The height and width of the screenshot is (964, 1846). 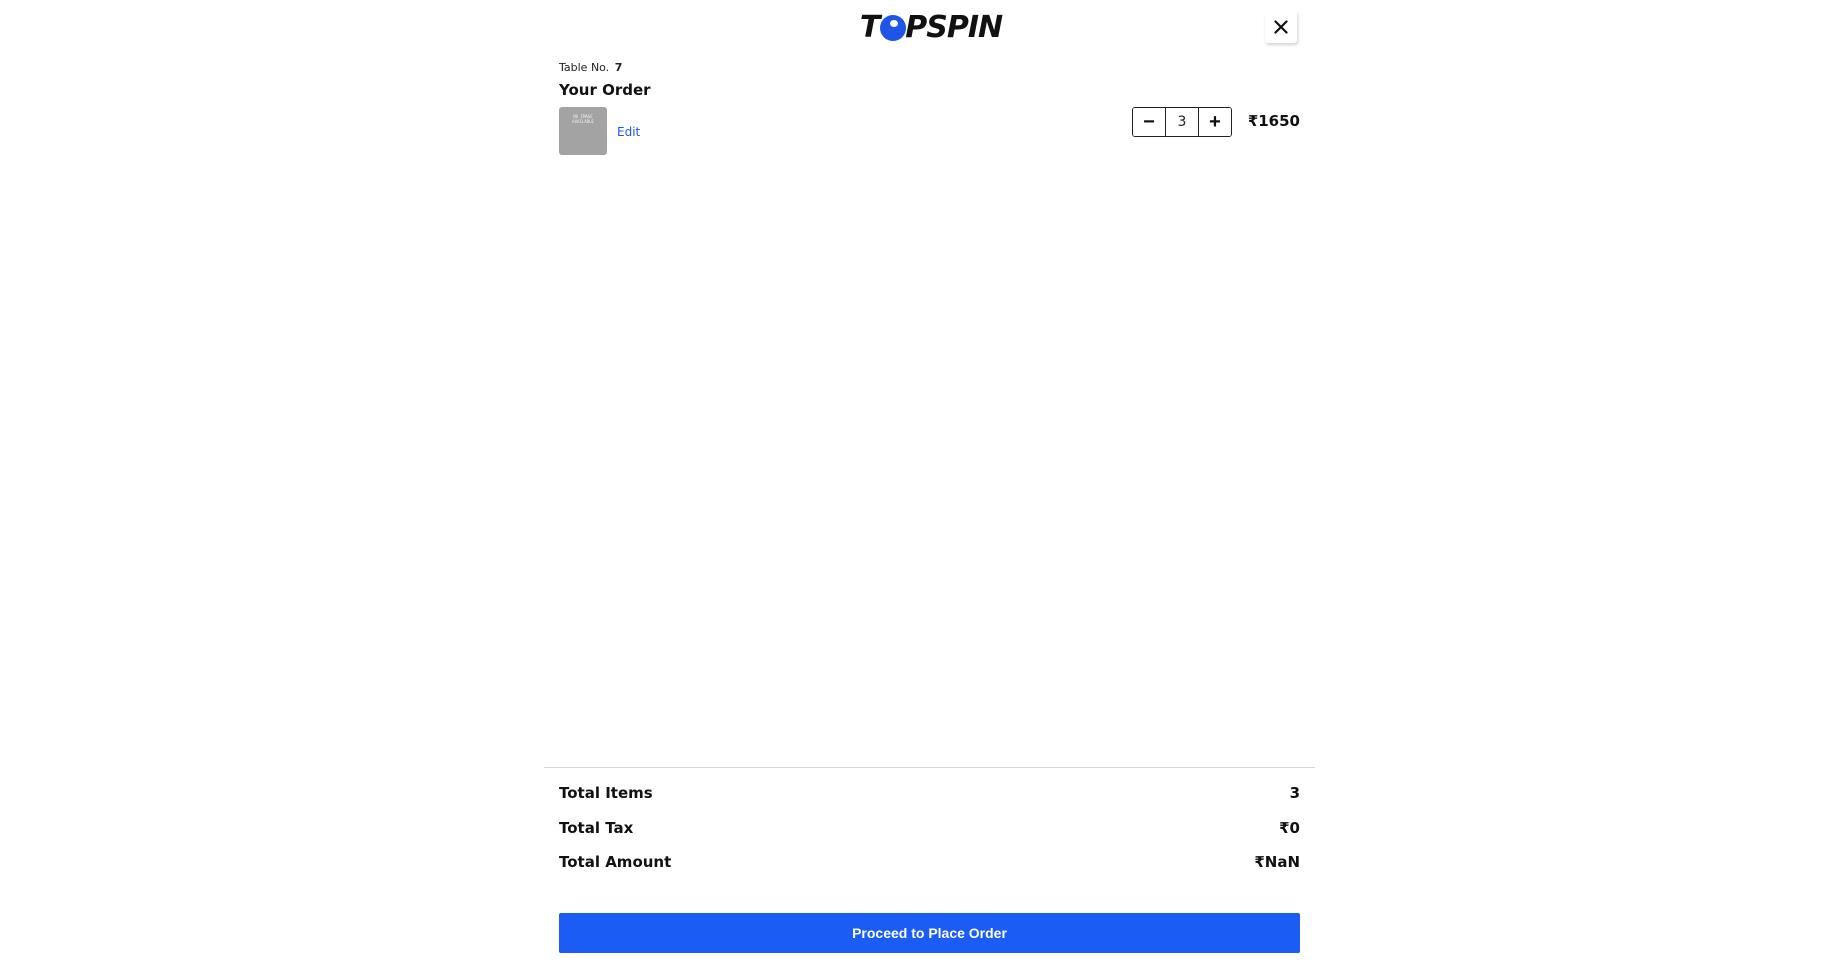 What do you see at coordinates (583, 131) in the screenshot?
I see `item-image-placeholder: NO IMAGE AVAILABLE` at bounding box center [583, 131].